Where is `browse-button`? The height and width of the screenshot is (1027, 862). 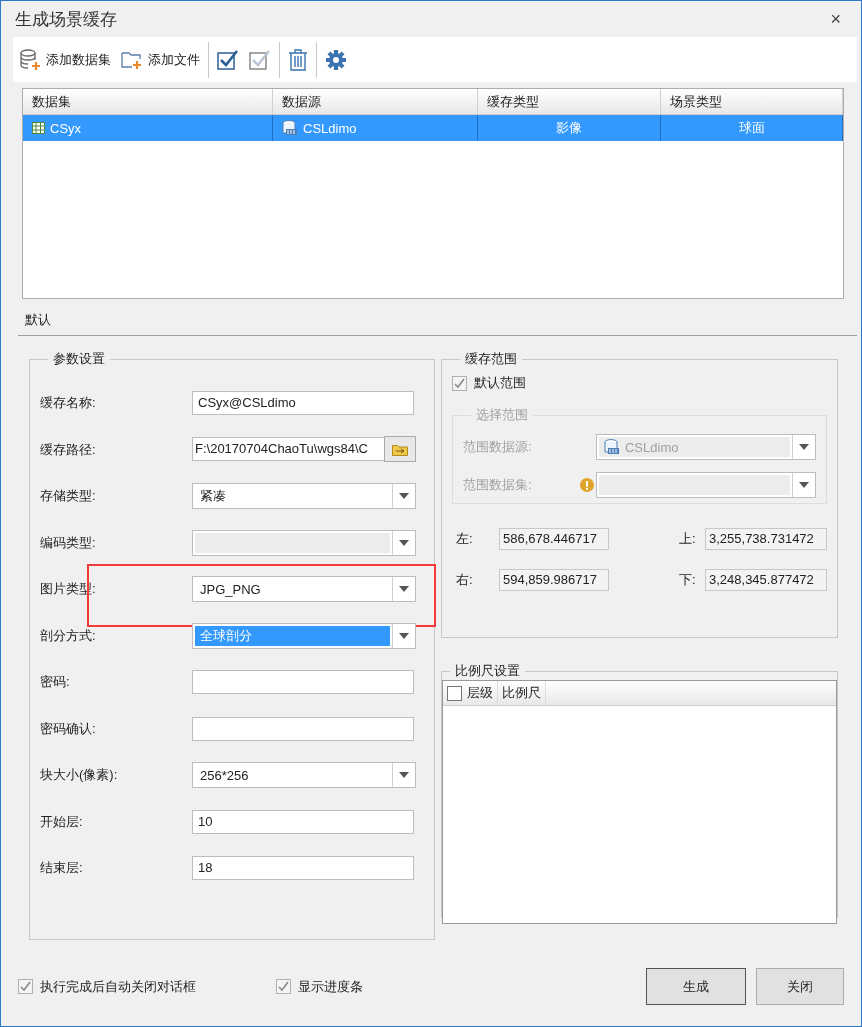
browse-button is located at coordinates (400, 449).